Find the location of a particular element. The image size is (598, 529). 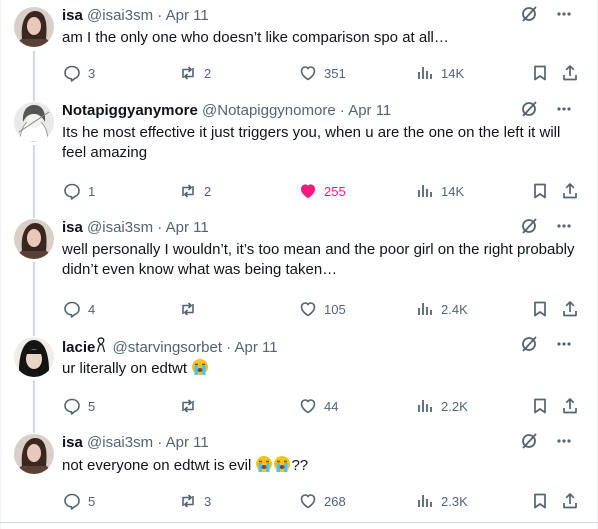

view-count: 2.2K is located at coordinates (454, 406).